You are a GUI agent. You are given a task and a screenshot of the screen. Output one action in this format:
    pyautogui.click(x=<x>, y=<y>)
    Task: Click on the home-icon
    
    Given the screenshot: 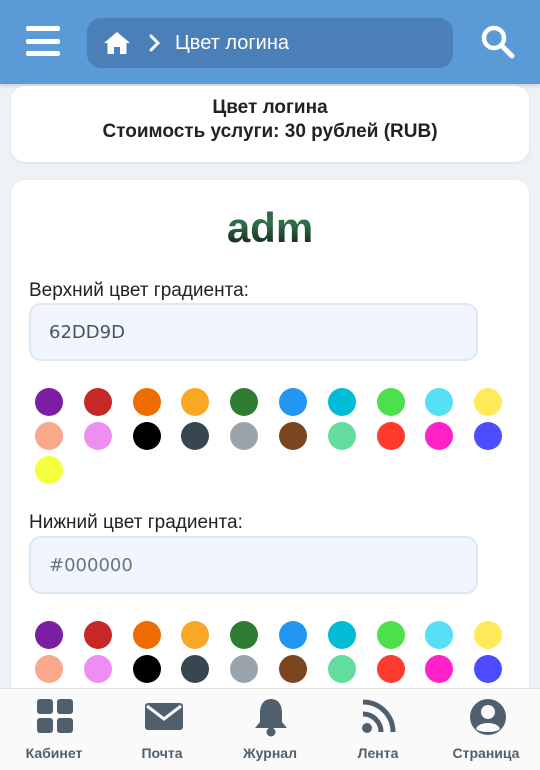 What is the action you would take?
    pyautogui.click(x=117, y=43)
    